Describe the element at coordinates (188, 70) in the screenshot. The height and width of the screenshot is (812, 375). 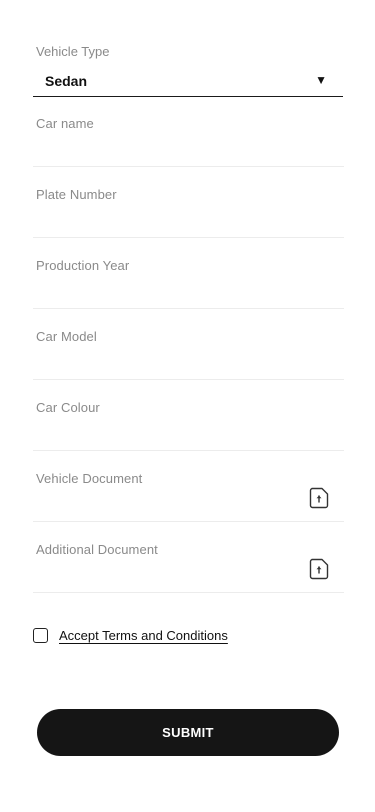
I see `vehicle-type-select: Vehicle Type Sedan ▼` at that location.